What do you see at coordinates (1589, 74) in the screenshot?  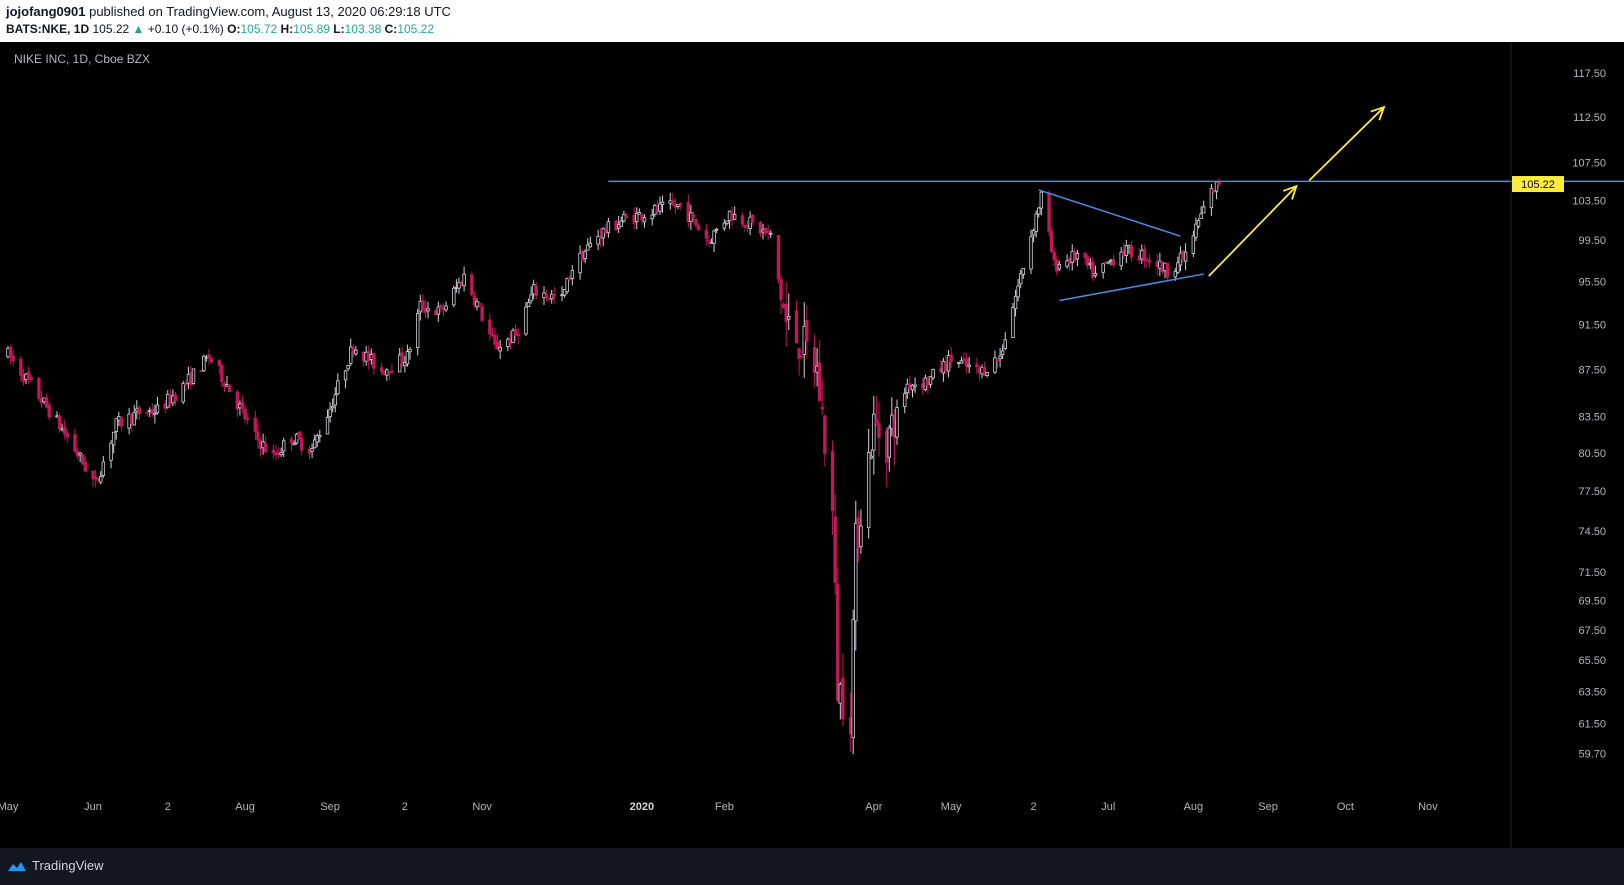 I see `y-tick-label: 117.50` at bounding box center [1589, 74].